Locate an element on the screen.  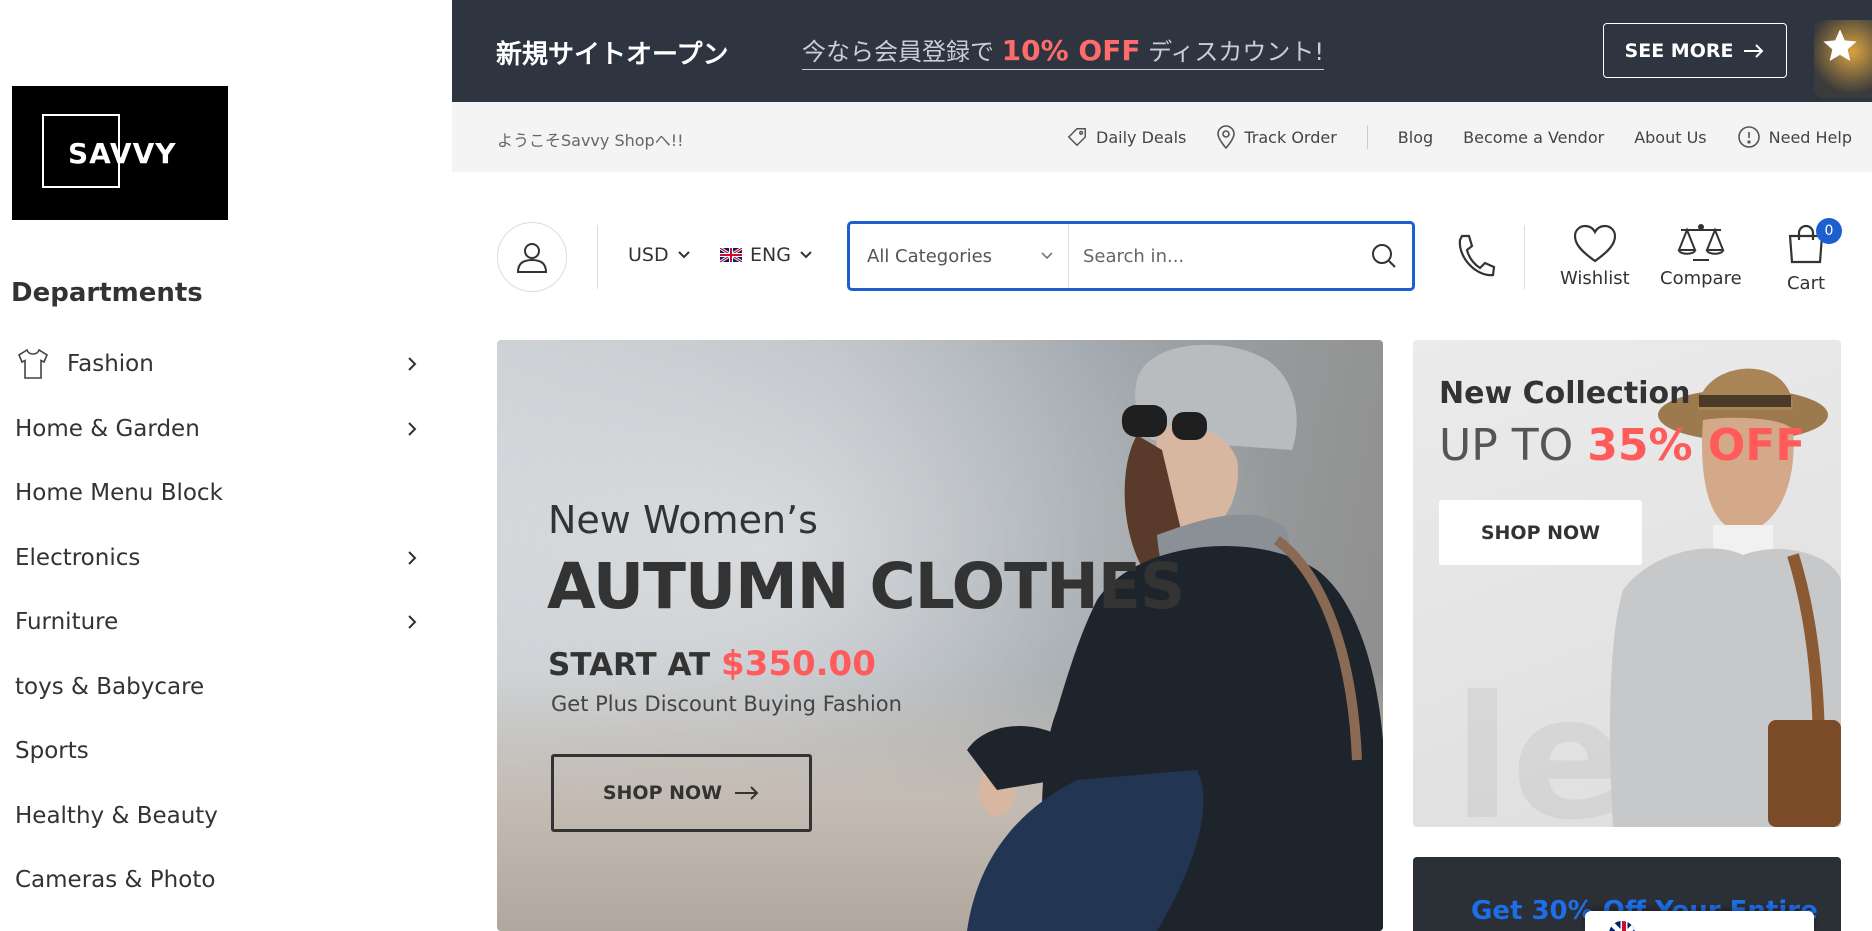
search-icon is located at coordinates (1384, 256).